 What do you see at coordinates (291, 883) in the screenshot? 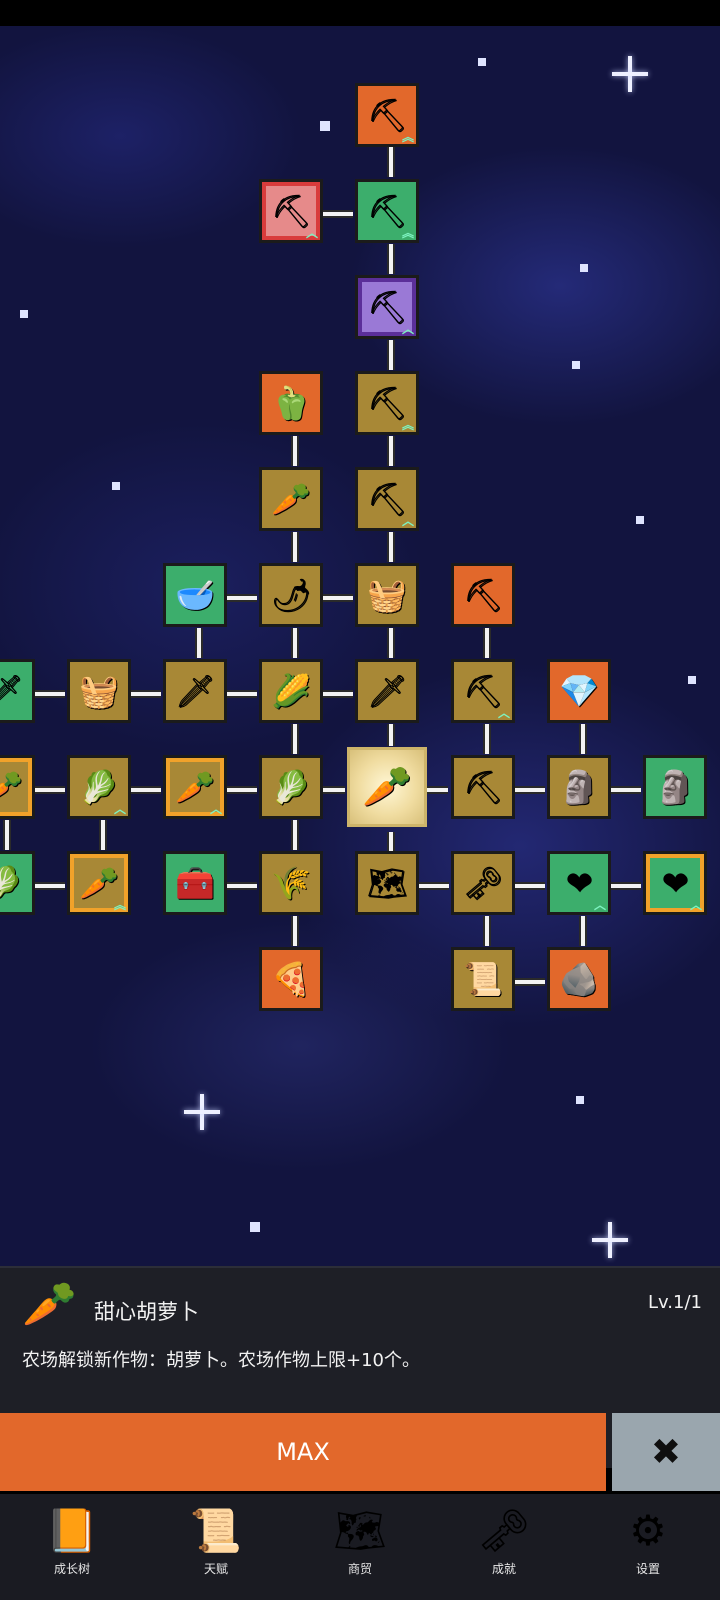
I see `tree-node-wheat: 🌾` at bounding box center [291, 883].